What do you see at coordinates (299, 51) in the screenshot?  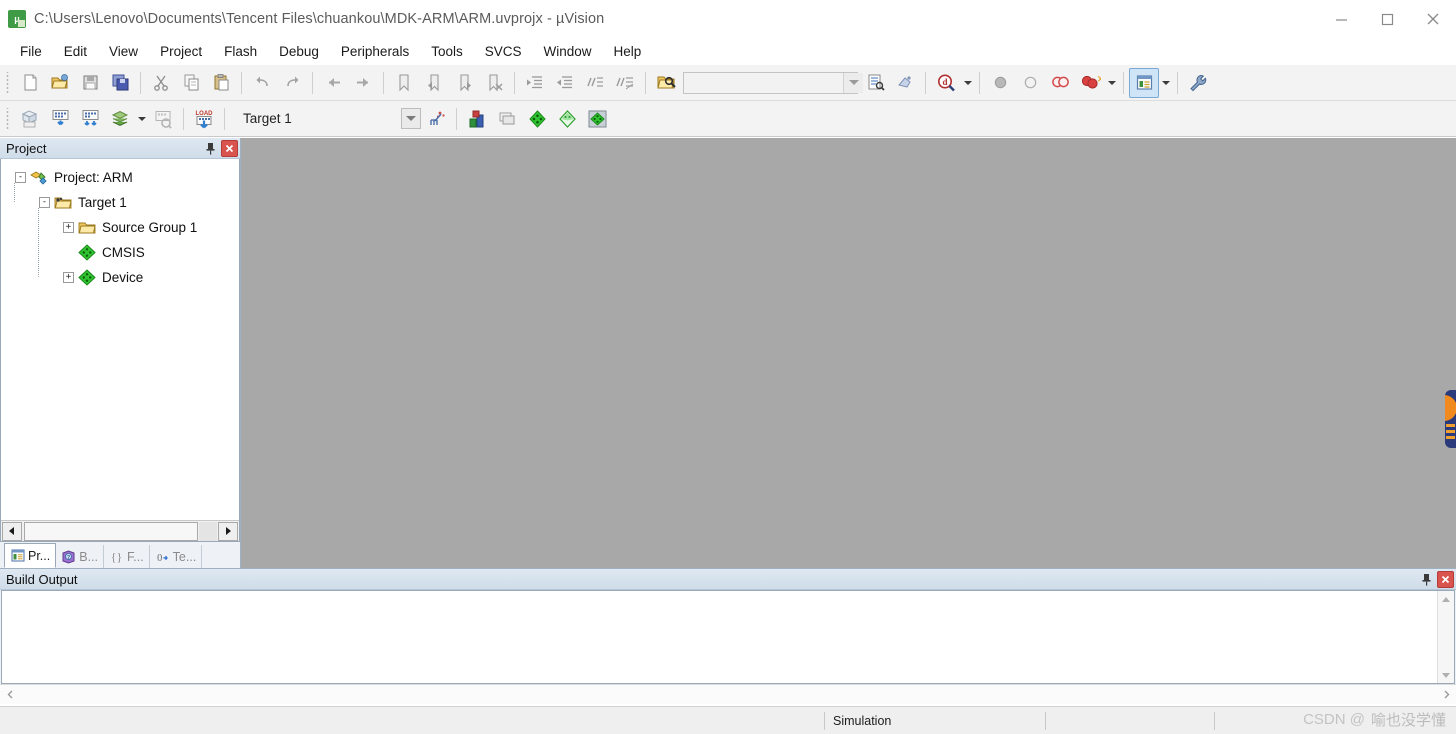 I see `menu-debug: Debug` at bounding box center [299, 51].